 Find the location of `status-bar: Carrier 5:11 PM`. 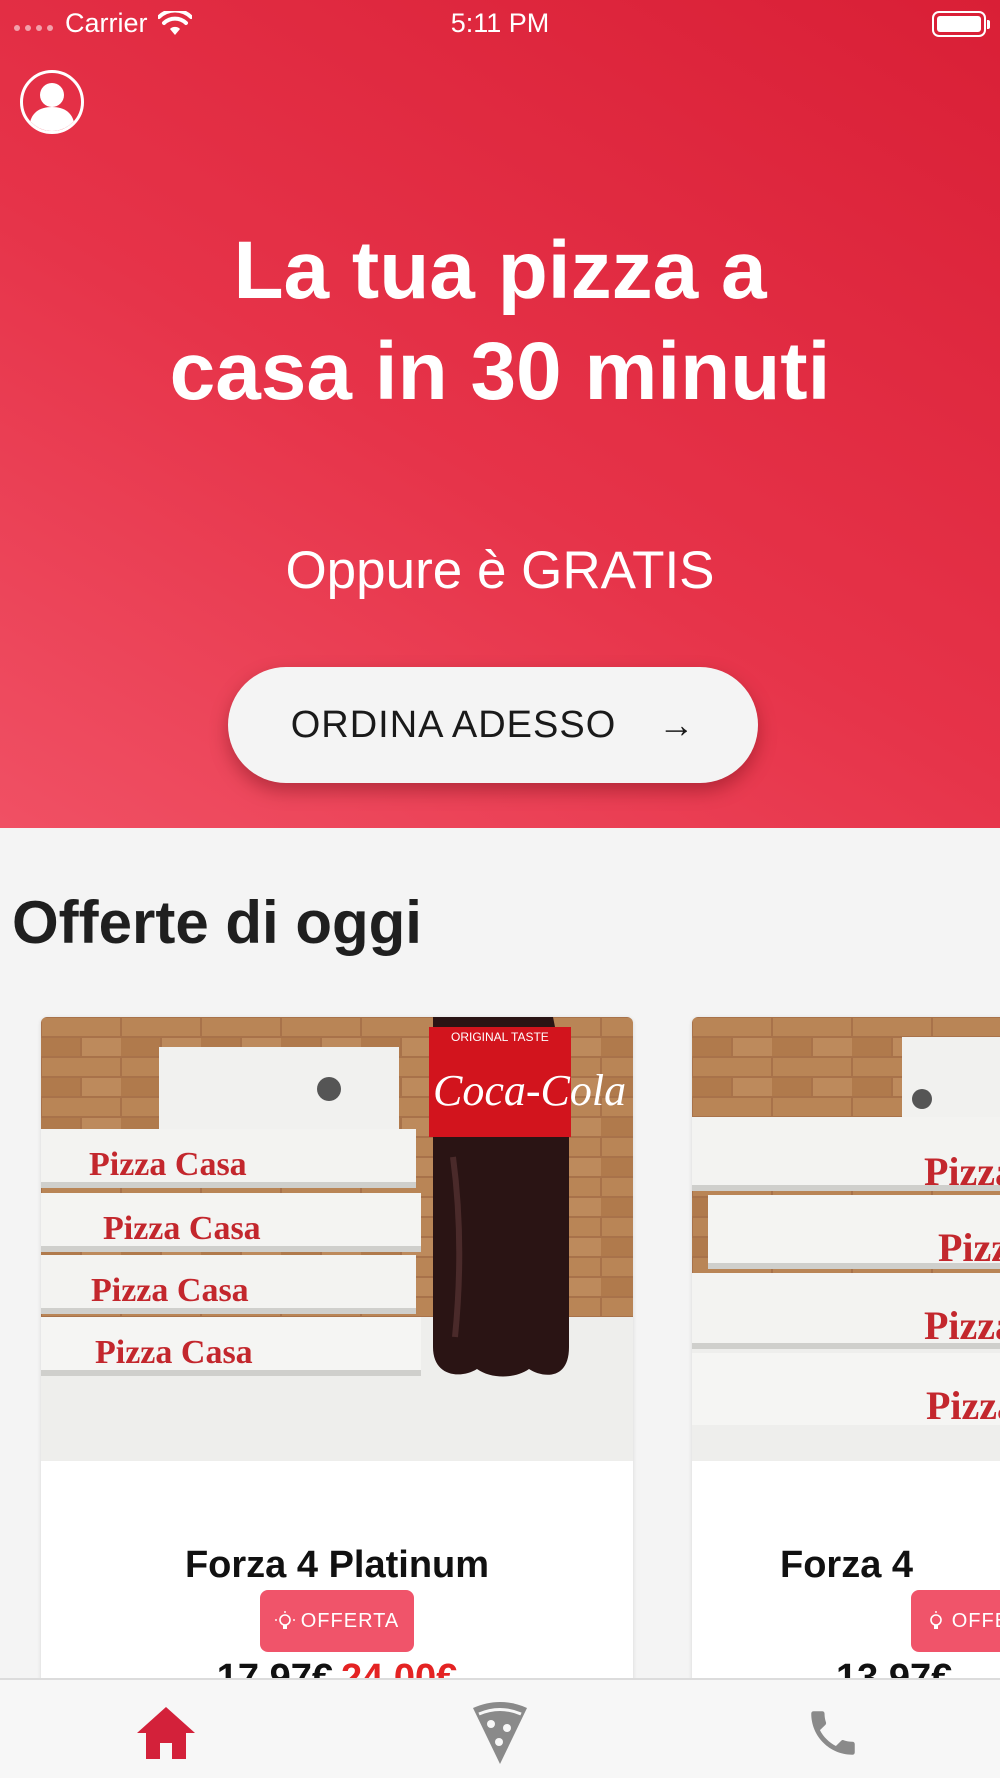

status-bar: Carrier 5:11 PM is located at coordinates (500, 24).